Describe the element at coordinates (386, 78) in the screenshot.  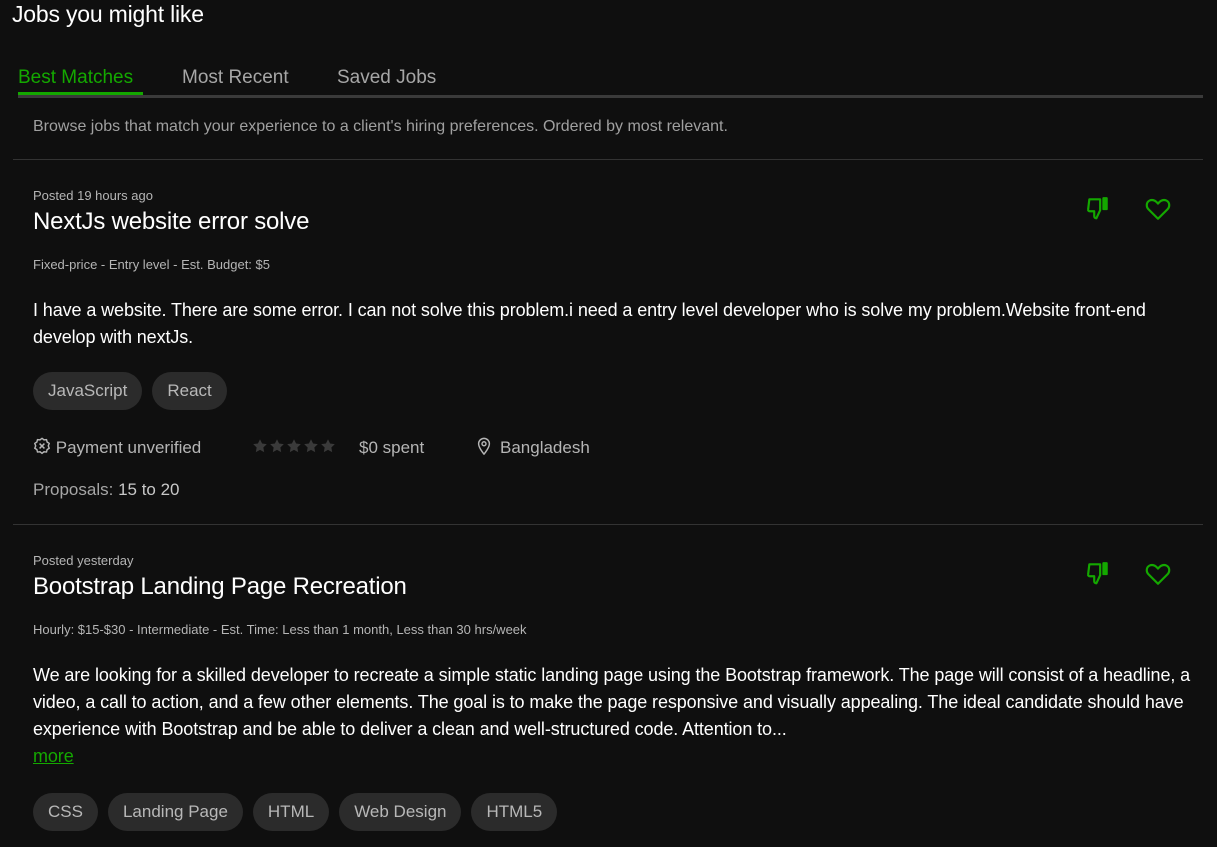
I see `tab-saved-jobs: Saved Jobs` at that location.